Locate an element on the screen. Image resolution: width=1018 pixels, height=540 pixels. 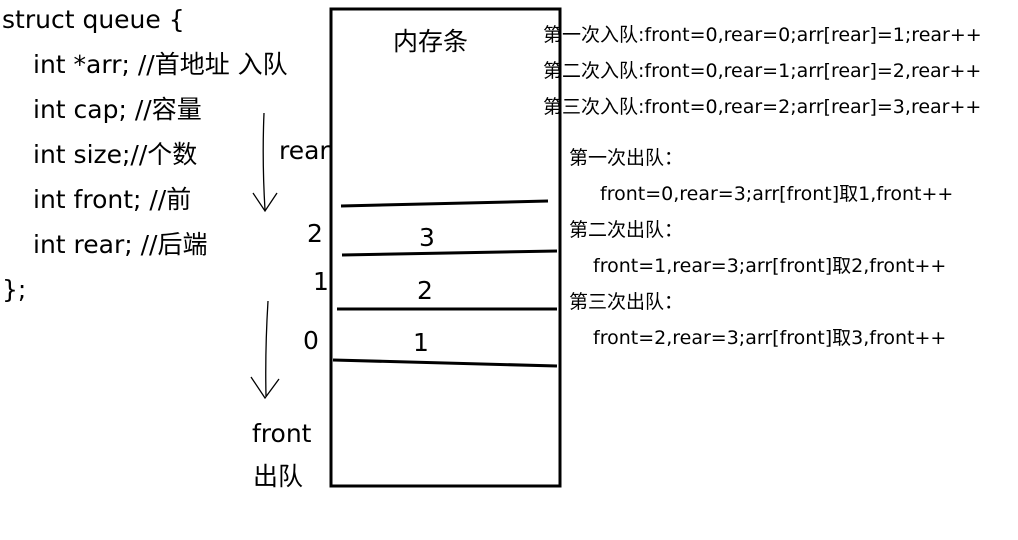
dequeue-note-2-detail: front=1,rear=3;arr[front]取2,front++ is located at coordinates (770, 266).